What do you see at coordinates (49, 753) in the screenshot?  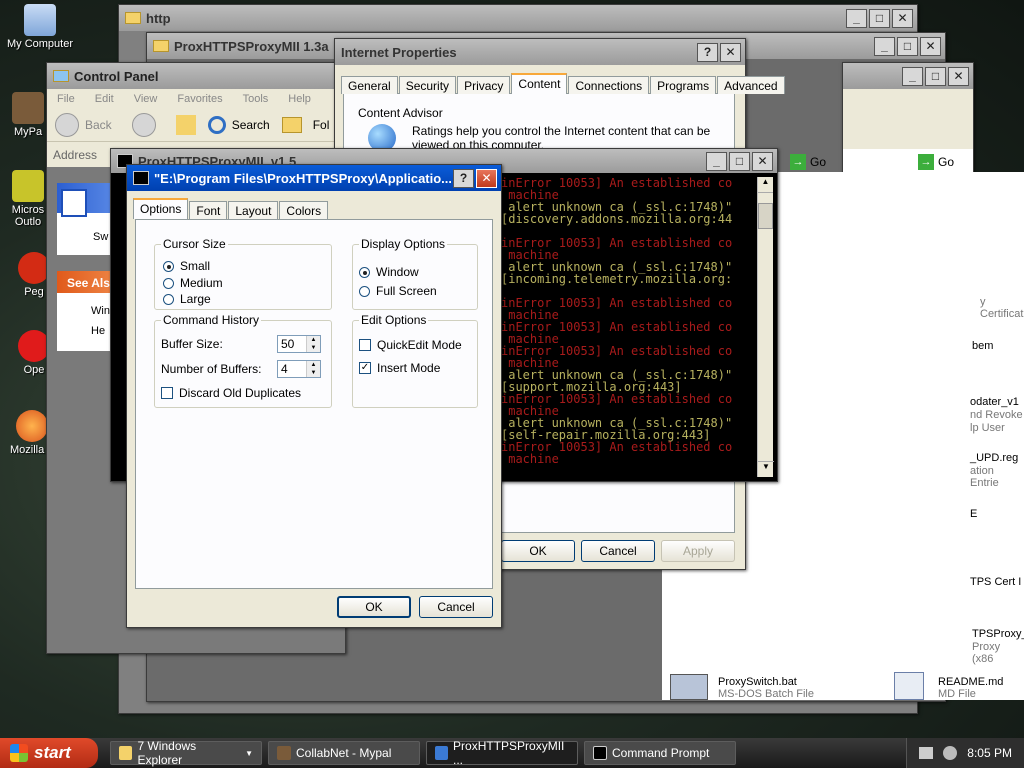 I see `start-button: start` at bounding box center [49, 753].